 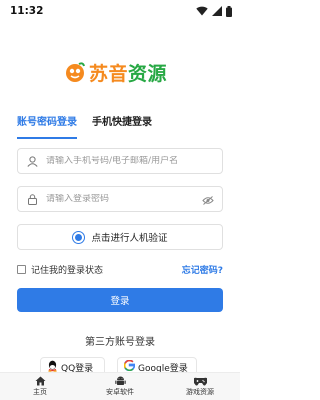 I want to click on logo-text-part2: 资源, so click(x=148, y=73).